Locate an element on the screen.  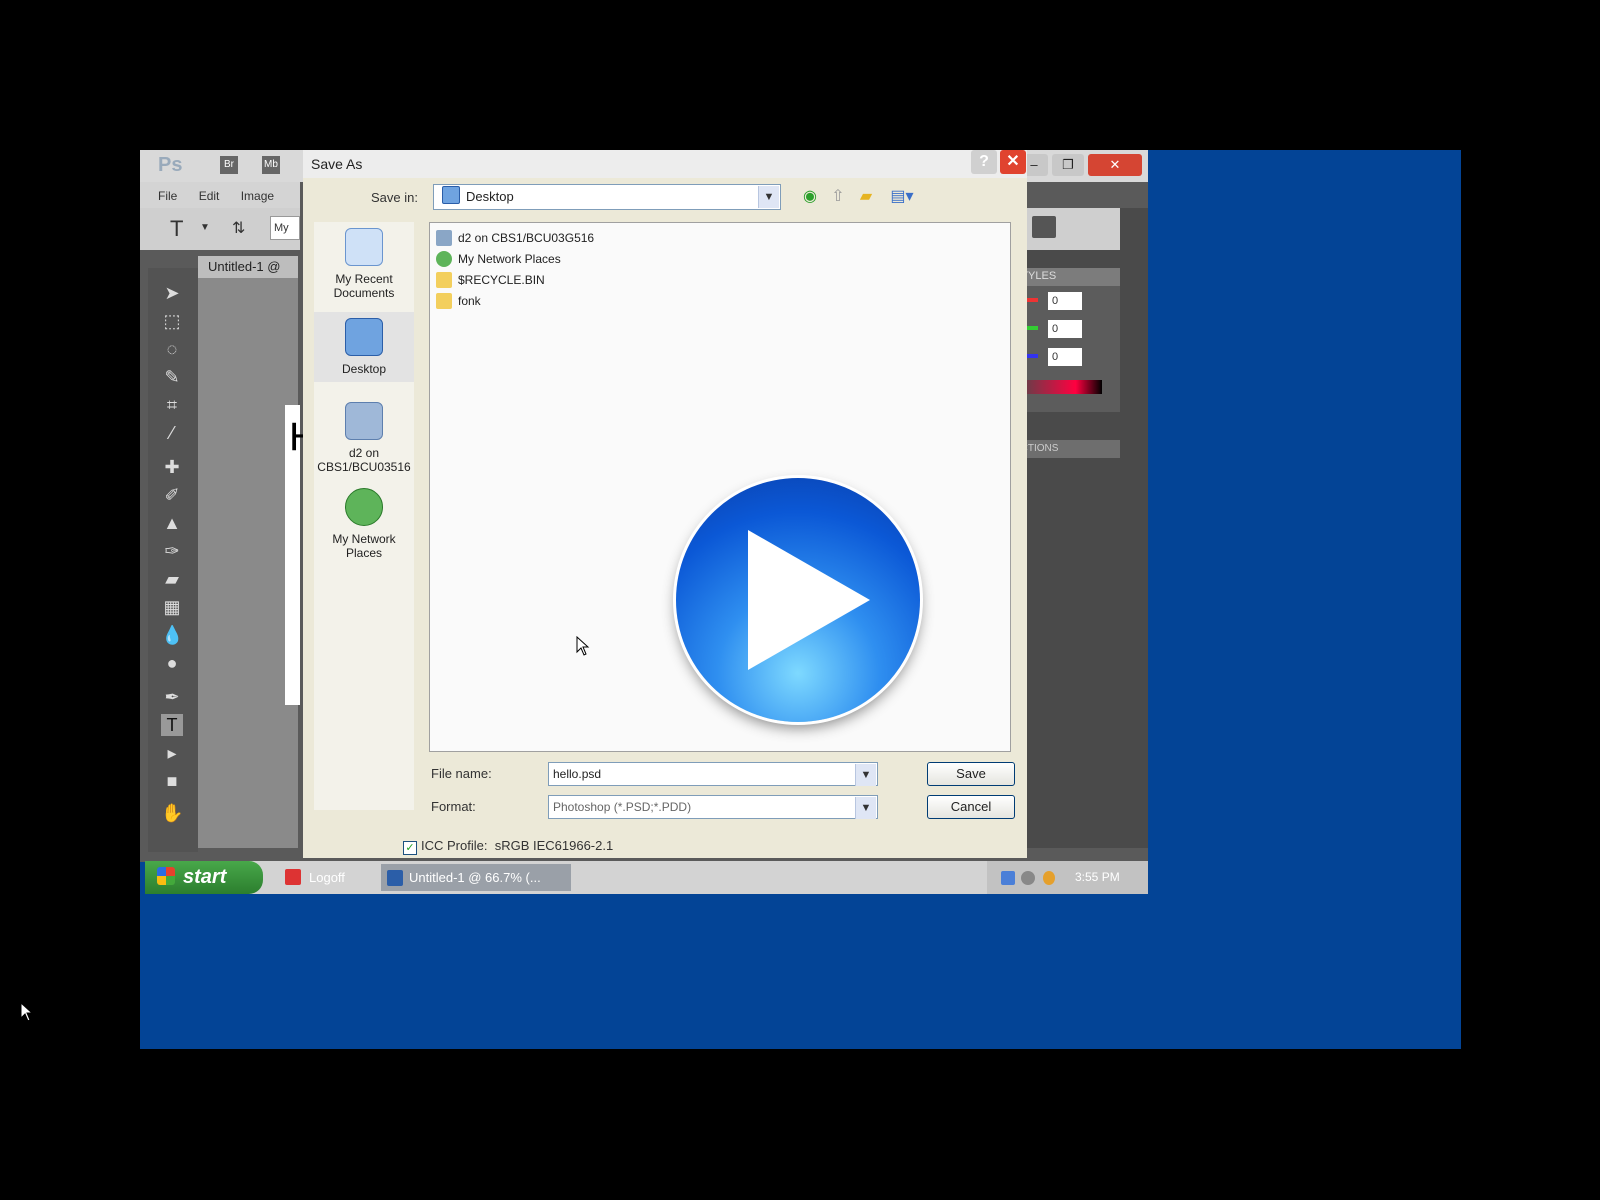
file-name: fonk is located at coordinates (469, 301).